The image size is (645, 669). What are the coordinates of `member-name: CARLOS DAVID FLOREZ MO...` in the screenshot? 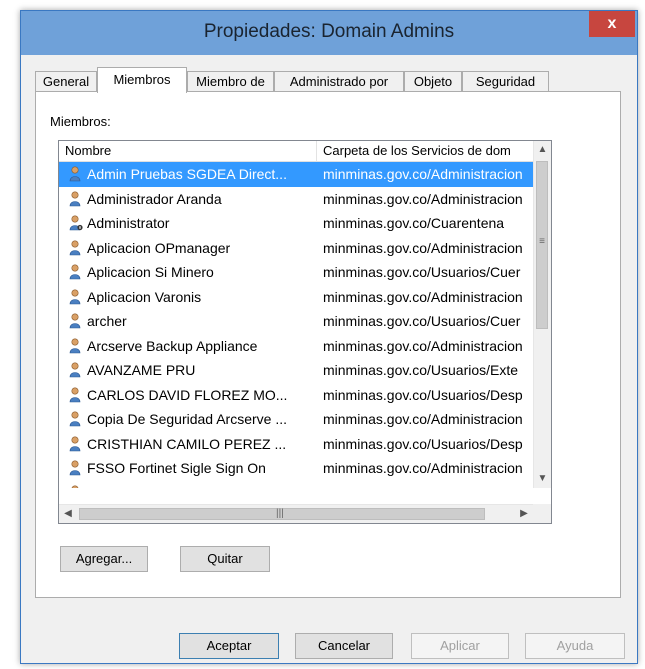 It's located at (187, 394).